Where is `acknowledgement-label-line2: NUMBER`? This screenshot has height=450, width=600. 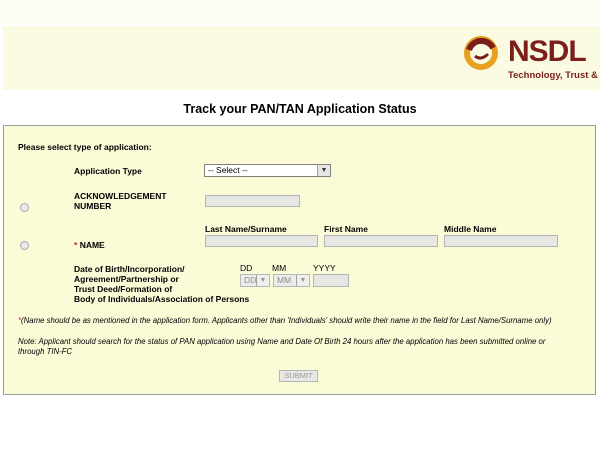
acknowledgement-label-line2: NUMBER is located at coordinates (93, 206).